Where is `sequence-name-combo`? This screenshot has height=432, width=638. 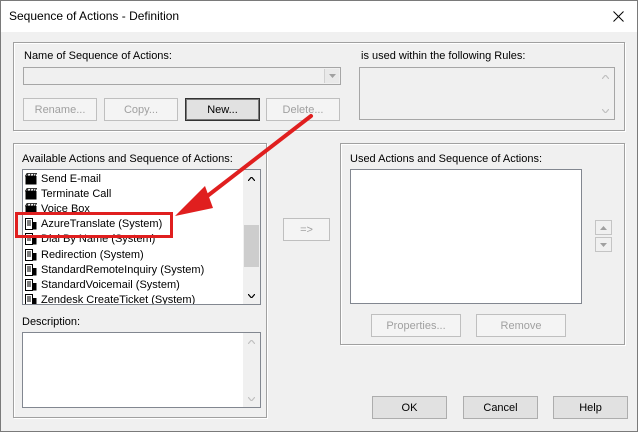 sequence-name-combo is located at coordinates (182, 76).